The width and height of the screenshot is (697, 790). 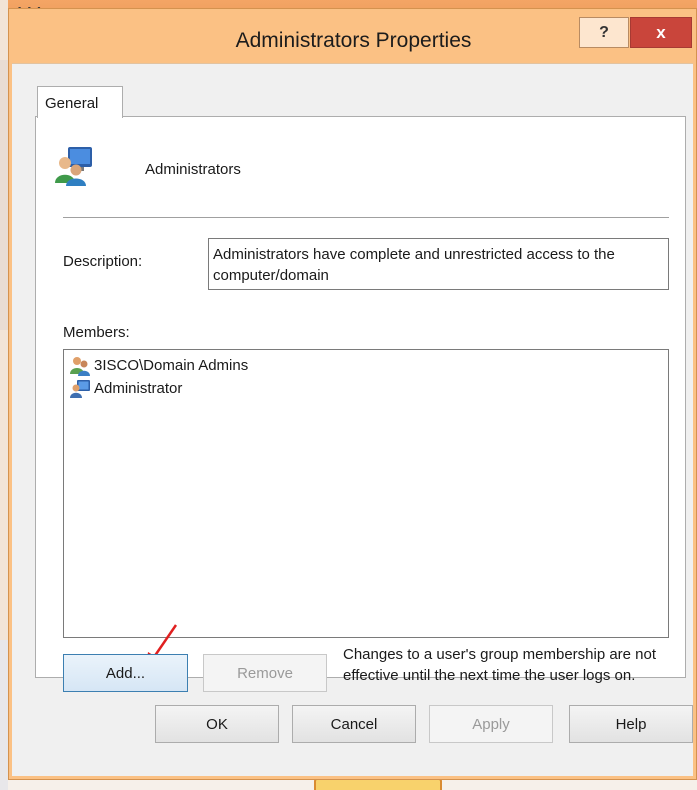 What do you see at coordinates (631, 724) in the screenshot?
I see `help-button: Help` at bounding box center [631, 724].